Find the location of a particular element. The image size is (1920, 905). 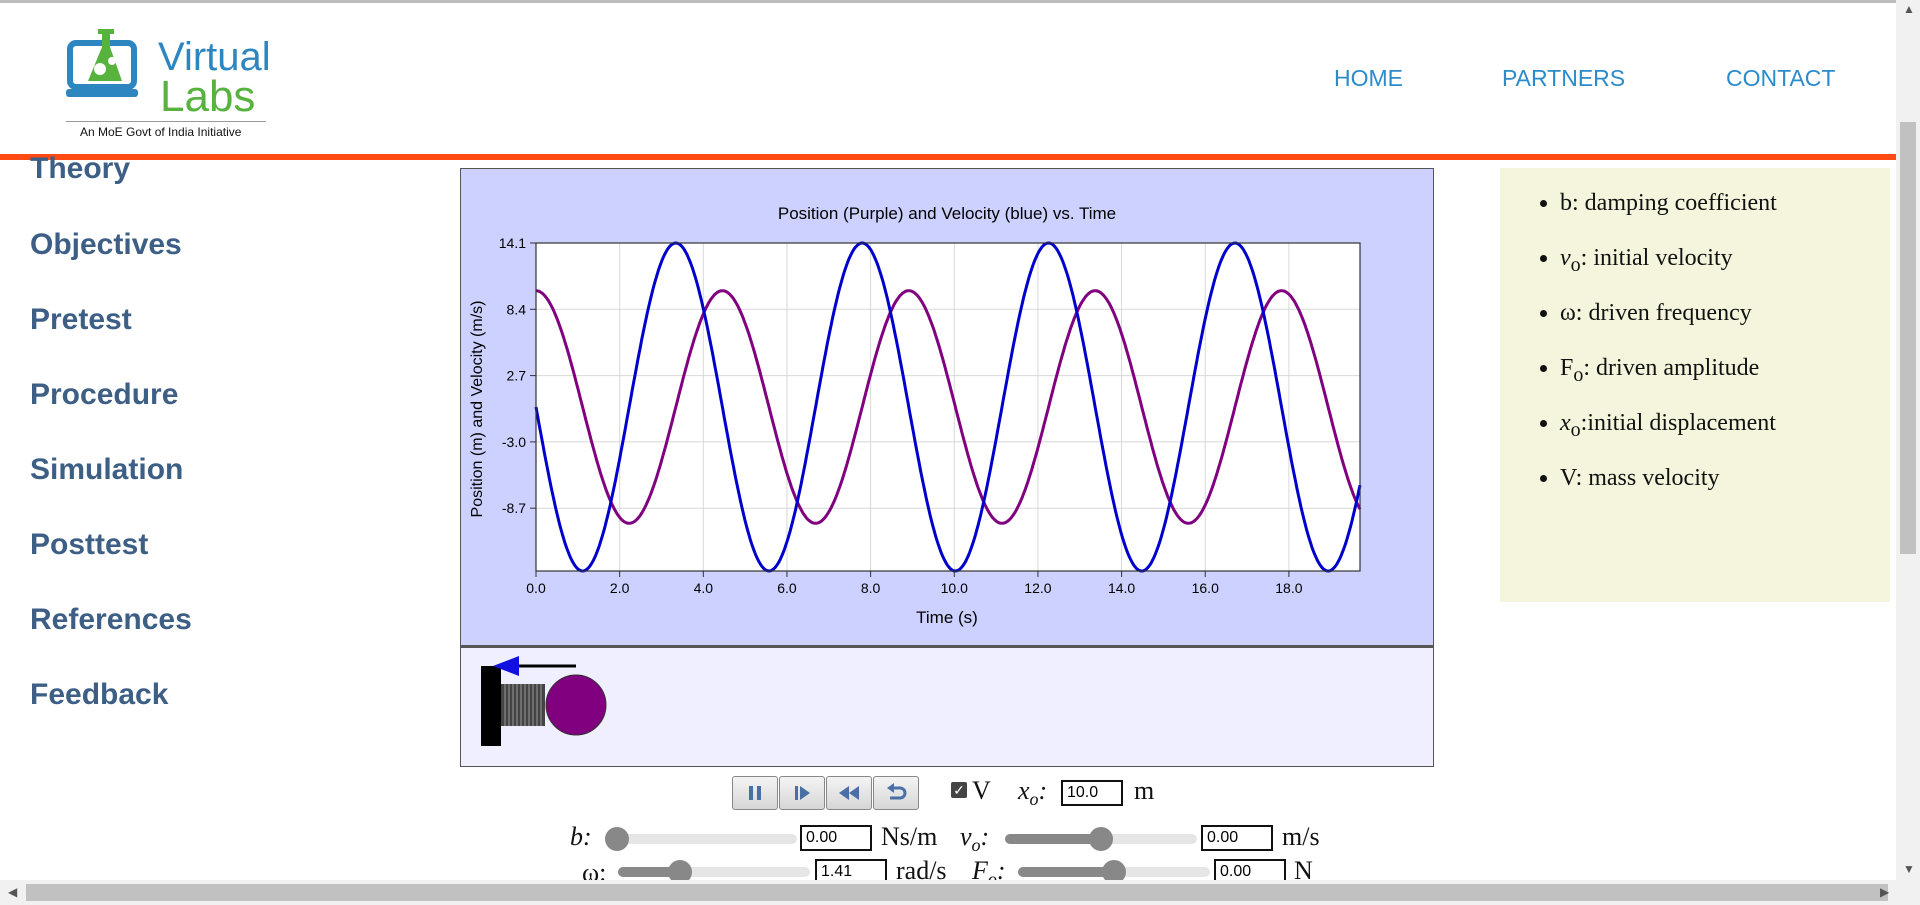

logo-word-virtual: Virtual is located at coordinates (214, 57).